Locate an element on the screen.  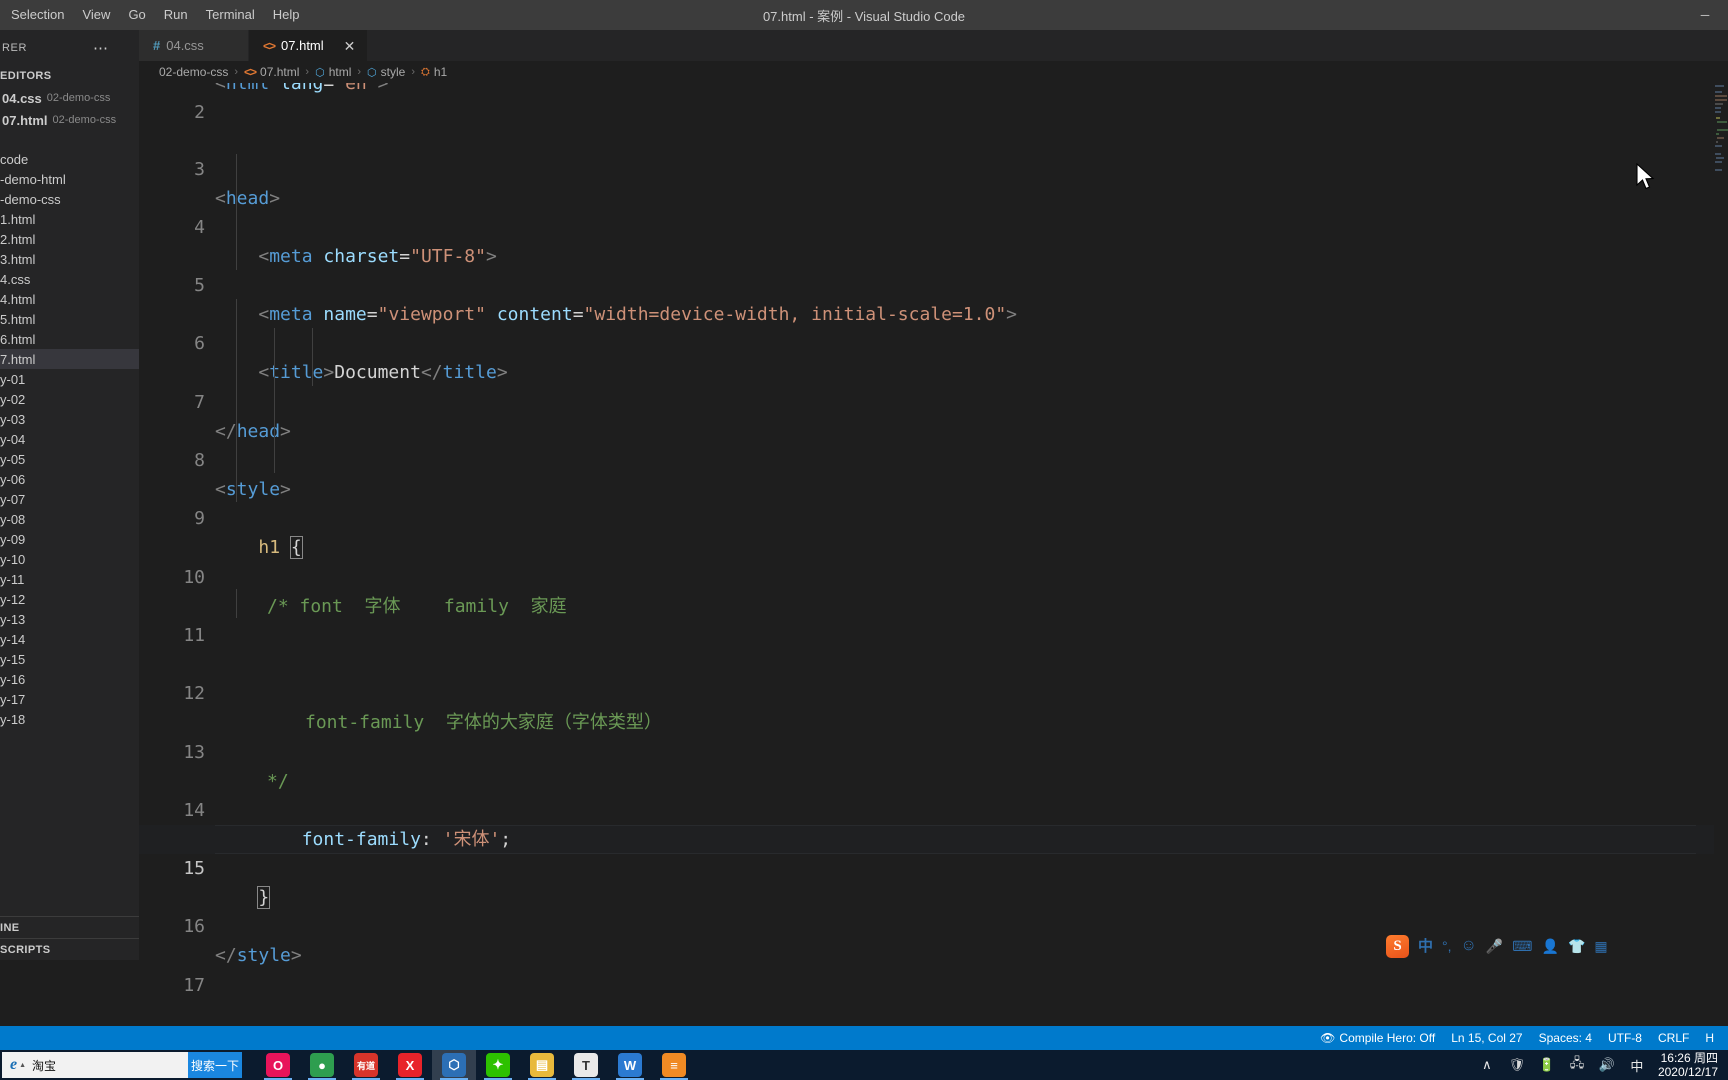
file-tree-item: -demo-css is located at coordinates (69, 199).